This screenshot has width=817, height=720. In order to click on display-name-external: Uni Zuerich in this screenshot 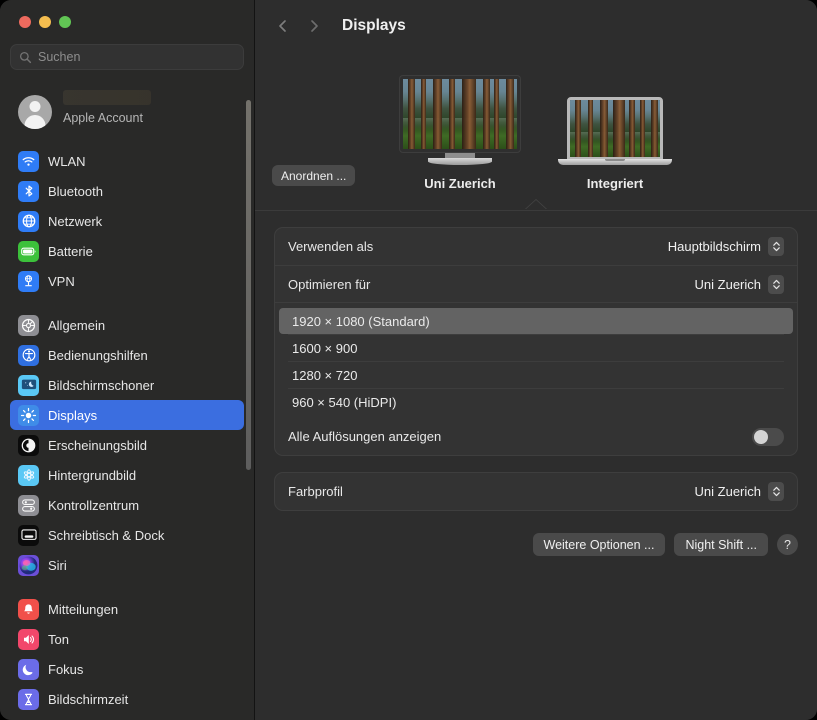, I will do `click(460, 183)`.